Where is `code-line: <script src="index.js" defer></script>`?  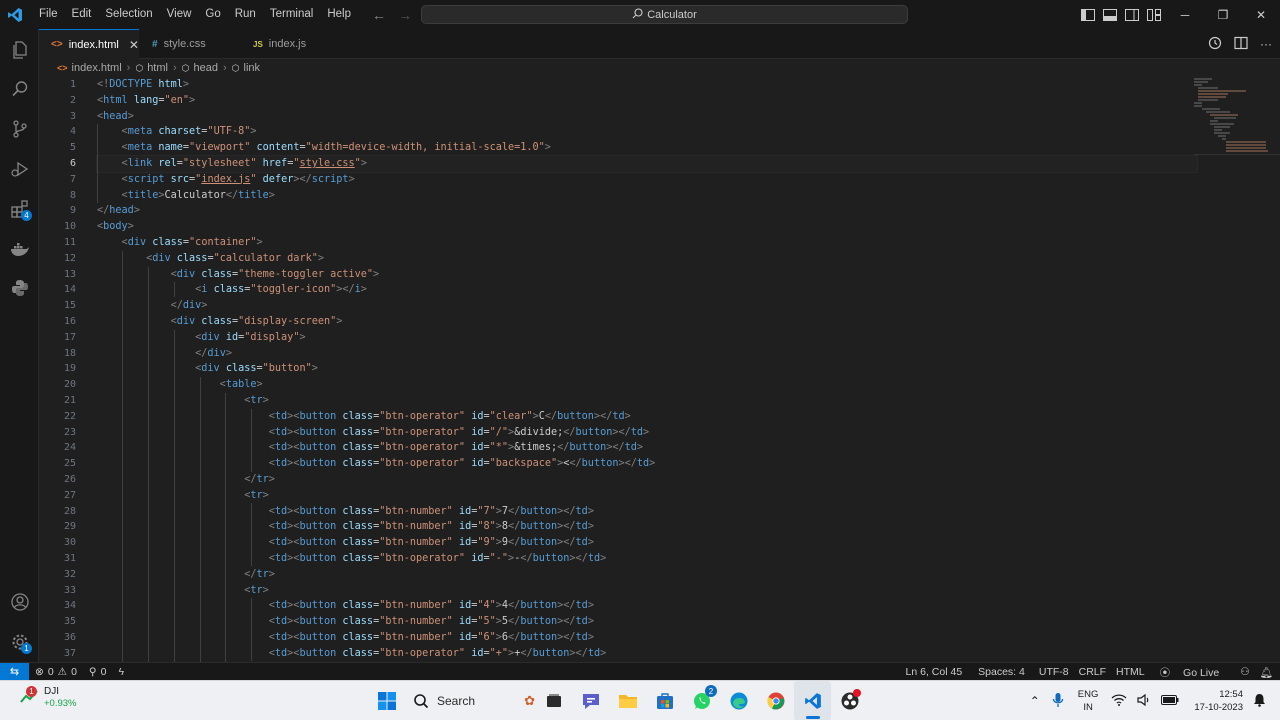
code-line: <script src="index.js" defer></script> is located at coordinates (647, 180).